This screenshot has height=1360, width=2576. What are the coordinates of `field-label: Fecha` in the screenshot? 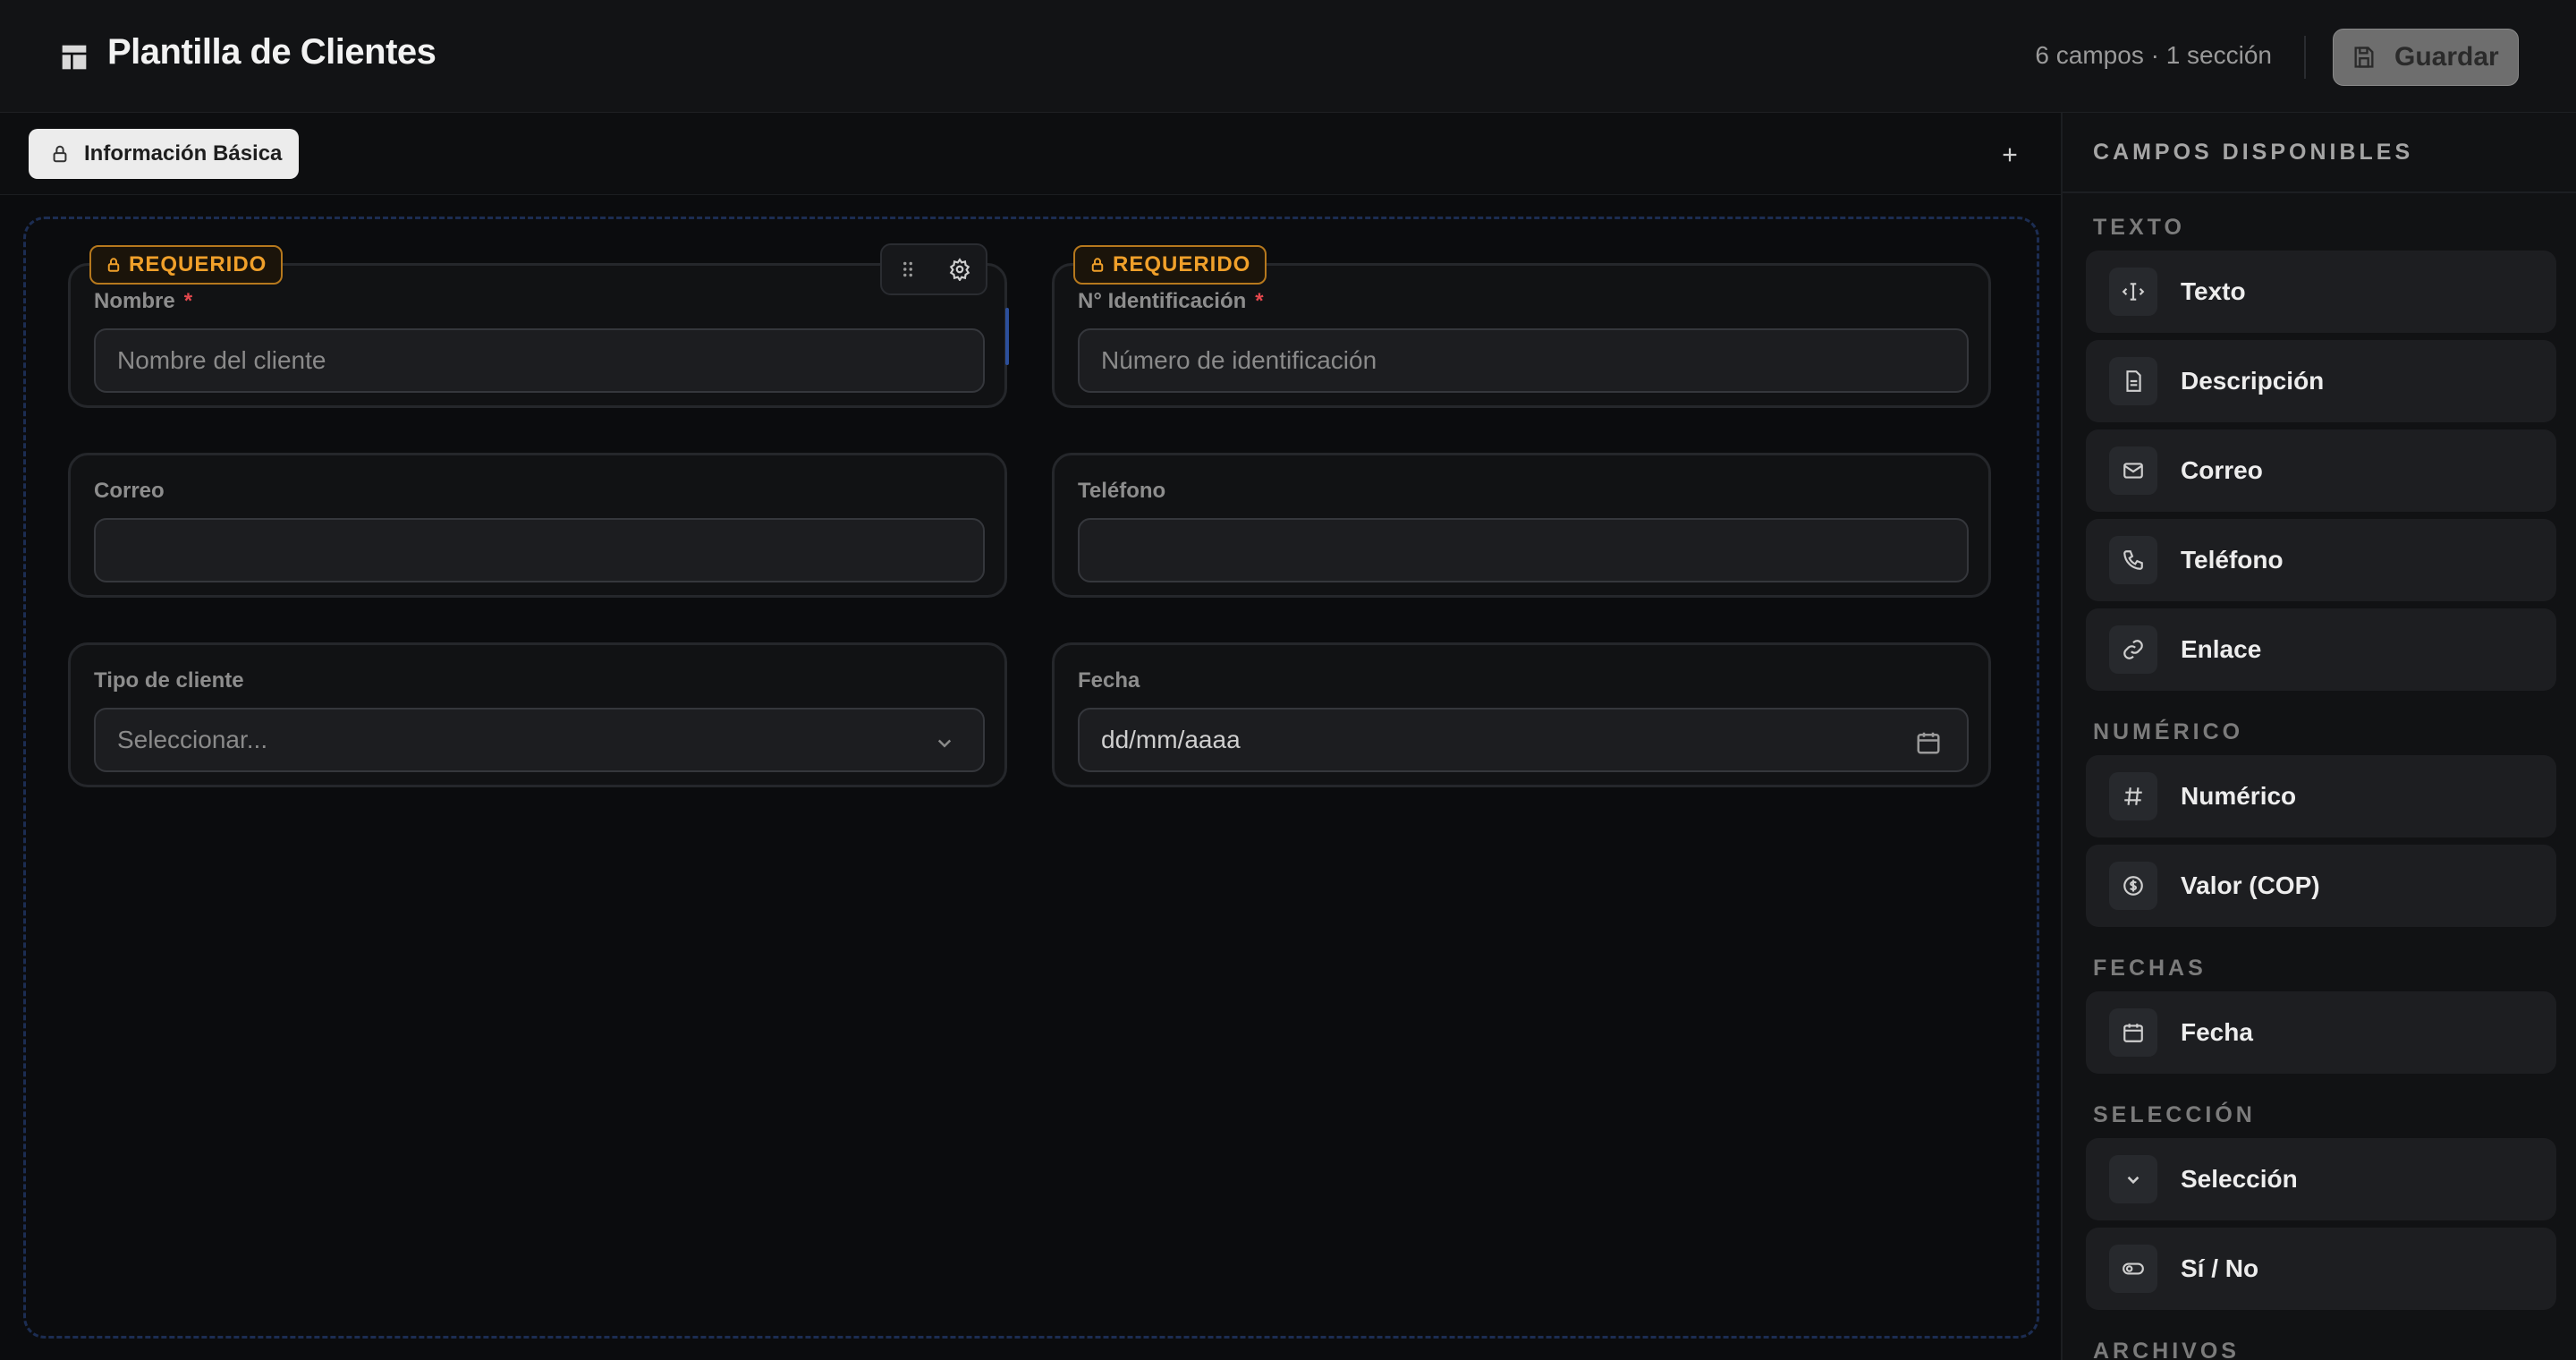 It's located at (1109, 681).